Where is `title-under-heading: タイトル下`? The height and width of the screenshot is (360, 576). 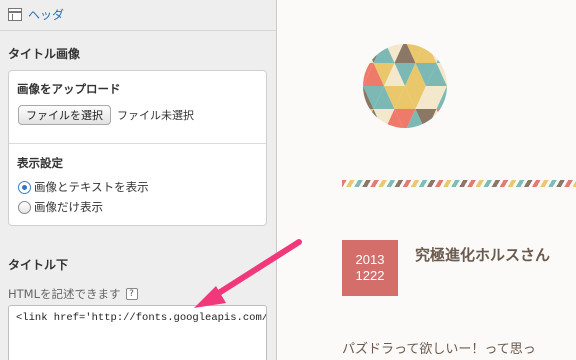
title-under-heading: タイトル下 is located at coordinates (38, 265).